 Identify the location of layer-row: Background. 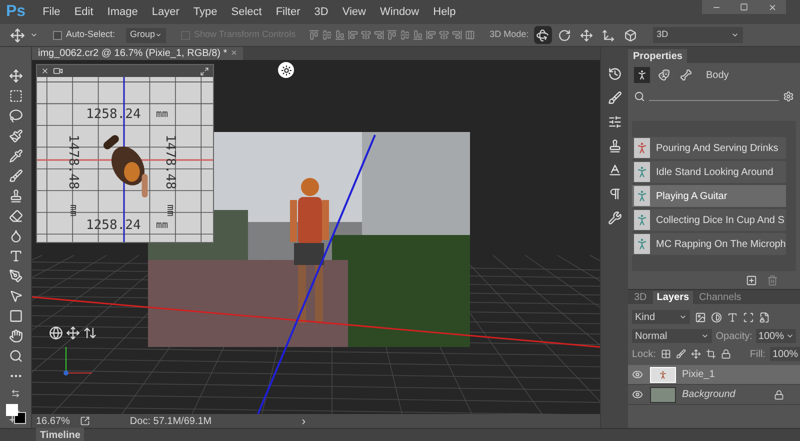
(714, 395).